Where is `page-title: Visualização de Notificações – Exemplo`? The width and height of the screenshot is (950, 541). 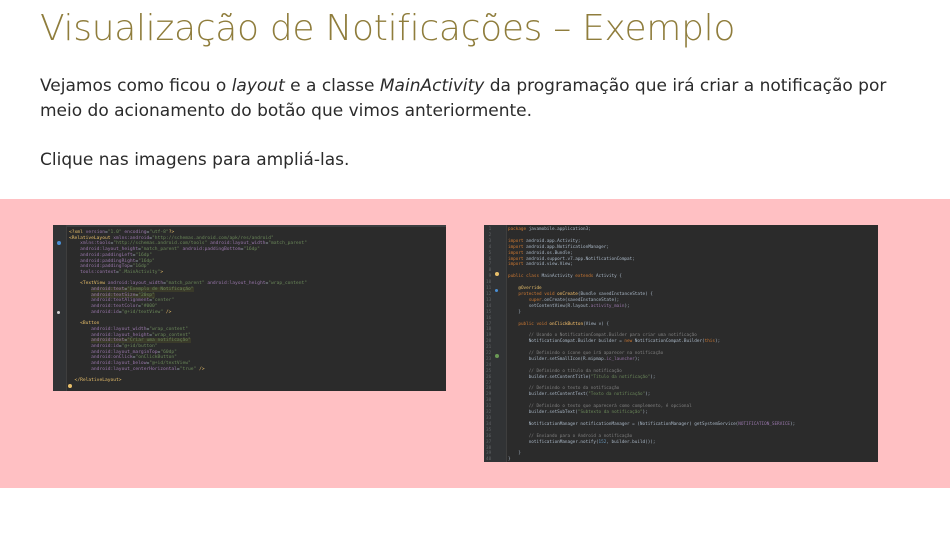
page-title: Visualização de Notificações – Exemplo is located at coordinates (388, 28).